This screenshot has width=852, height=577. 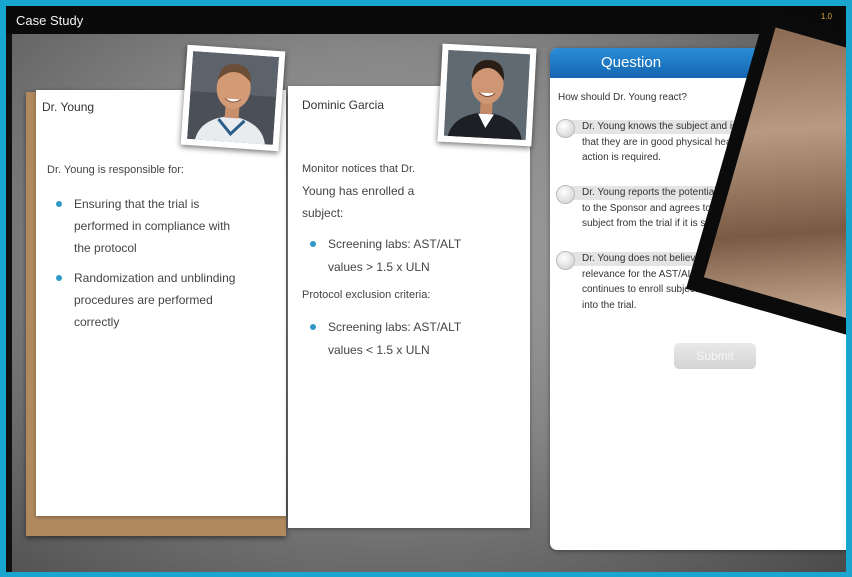 I want to click on dr-young-bullet-1b: performed in compliance with, so click(x=152, y=226).